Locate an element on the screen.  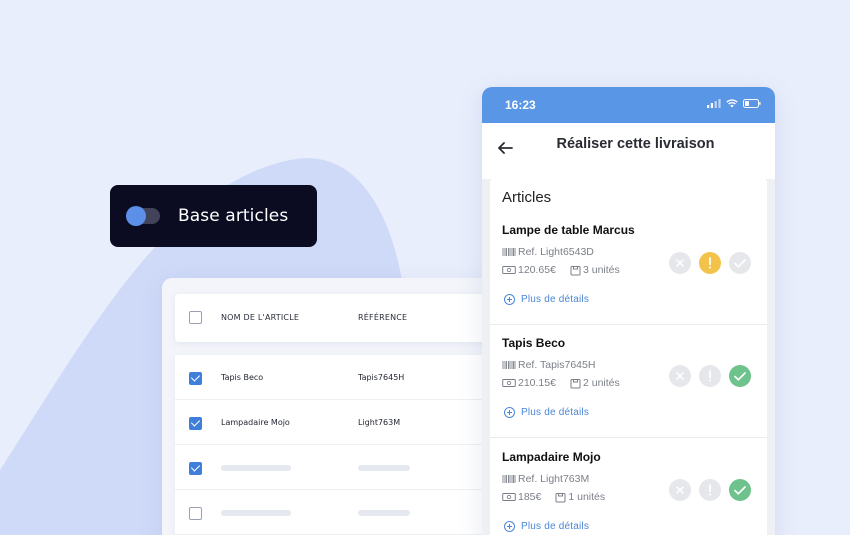
table-row: Tapis Beco Tapis7645H is located at coordinates (335, 377).